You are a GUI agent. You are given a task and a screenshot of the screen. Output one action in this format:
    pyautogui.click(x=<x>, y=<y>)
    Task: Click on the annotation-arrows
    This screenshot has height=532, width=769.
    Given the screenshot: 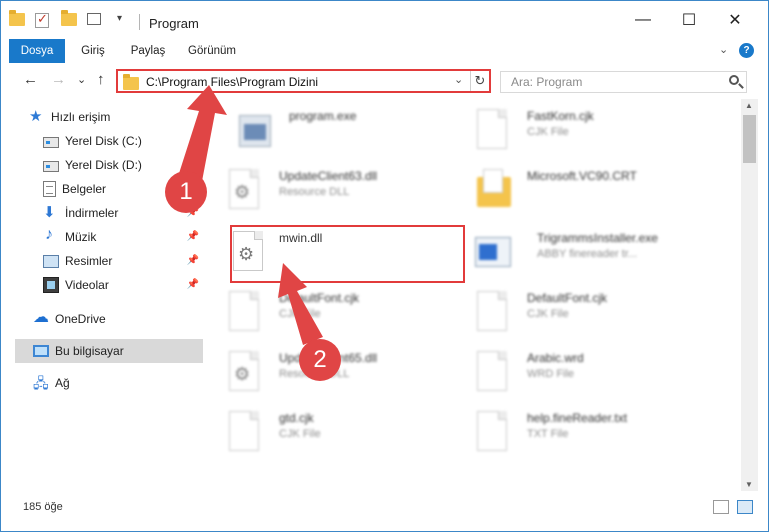 What is the action you would take?
    pyautogui.click(x=248, y=215)
    